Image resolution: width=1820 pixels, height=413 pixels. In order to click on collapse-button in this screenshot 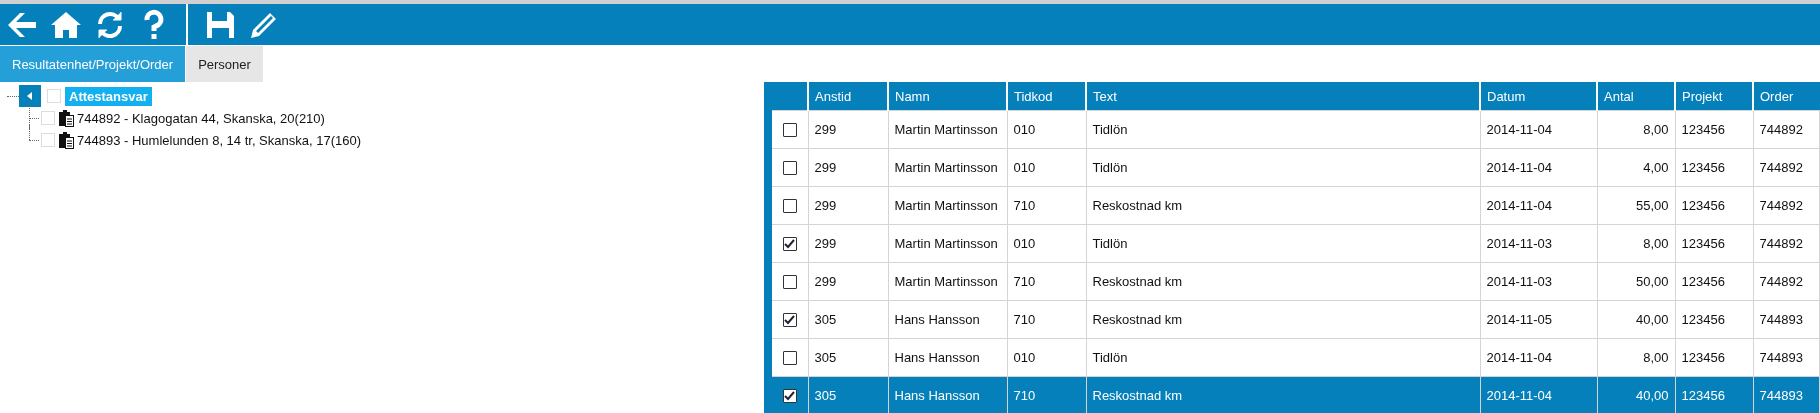, I will do `click(30, 96)`.